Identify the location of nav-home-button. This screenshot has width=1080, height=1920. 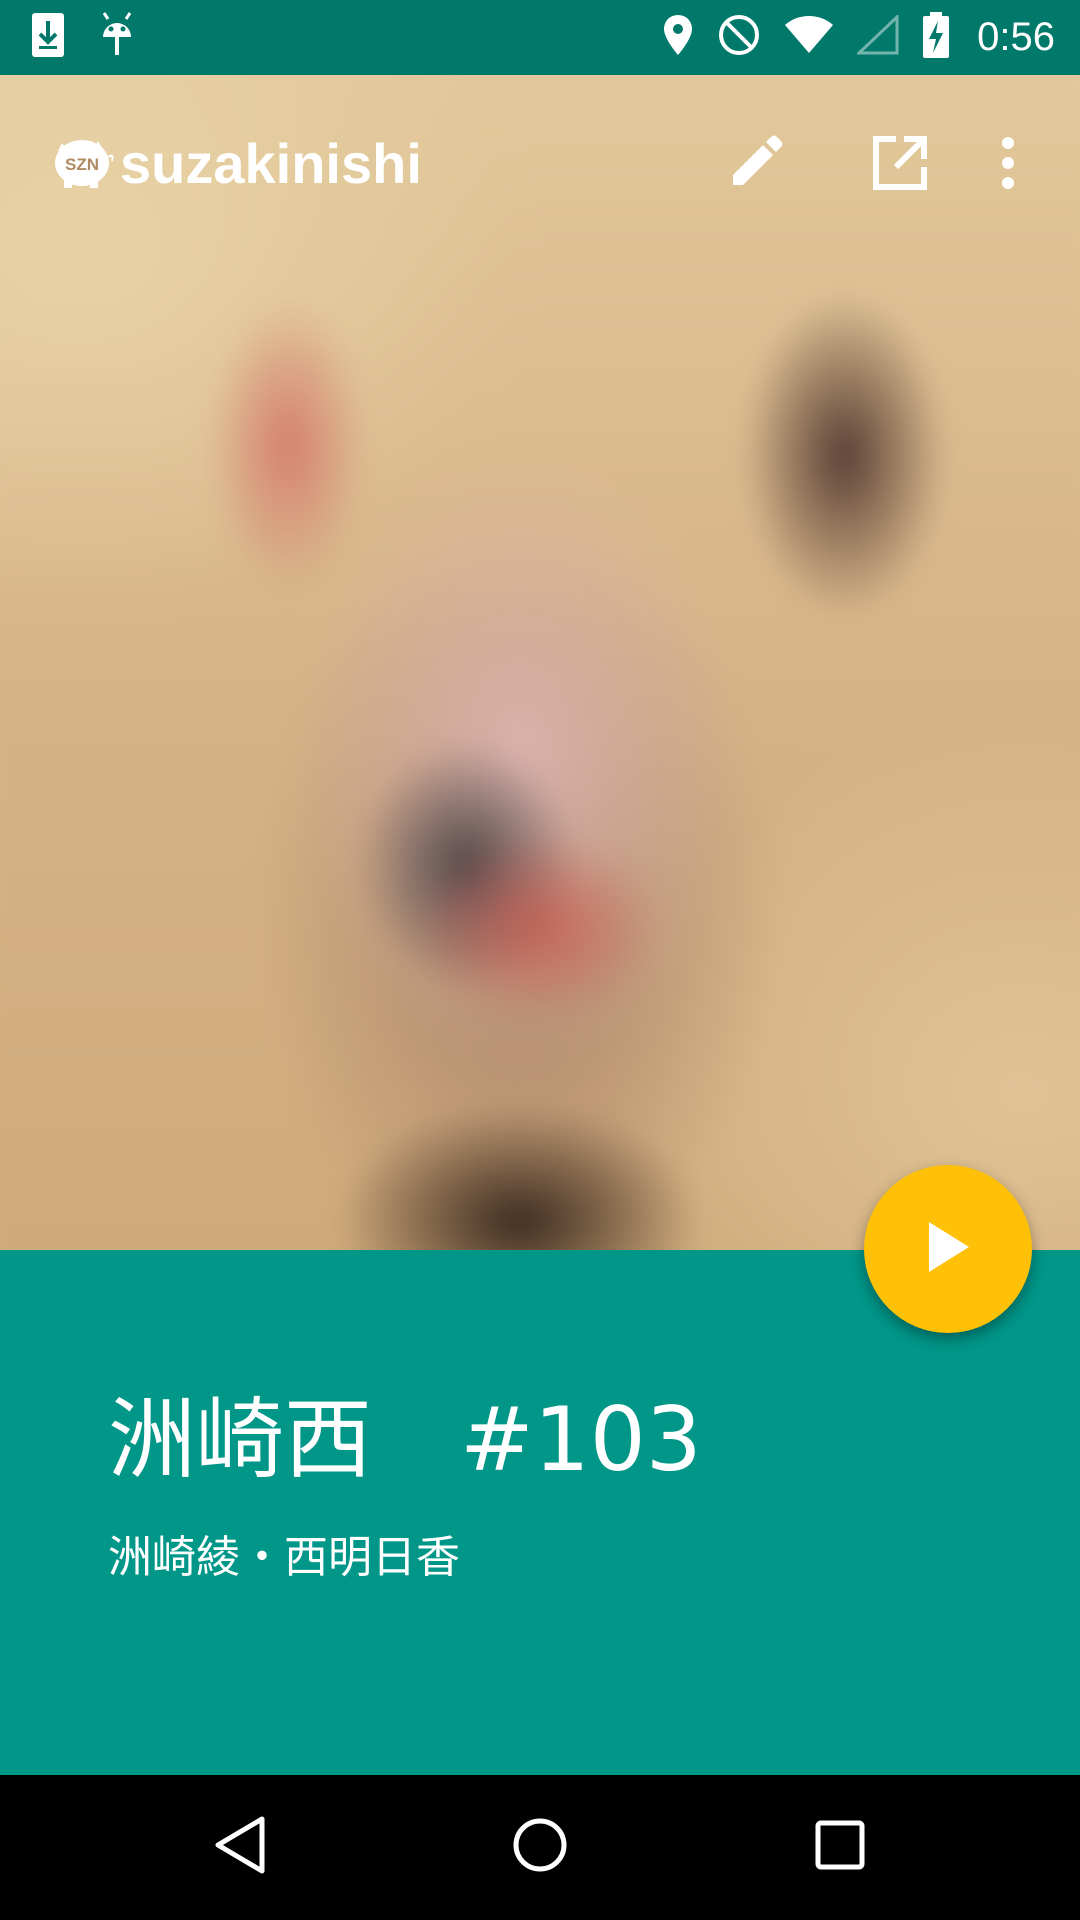
(540, 1847).